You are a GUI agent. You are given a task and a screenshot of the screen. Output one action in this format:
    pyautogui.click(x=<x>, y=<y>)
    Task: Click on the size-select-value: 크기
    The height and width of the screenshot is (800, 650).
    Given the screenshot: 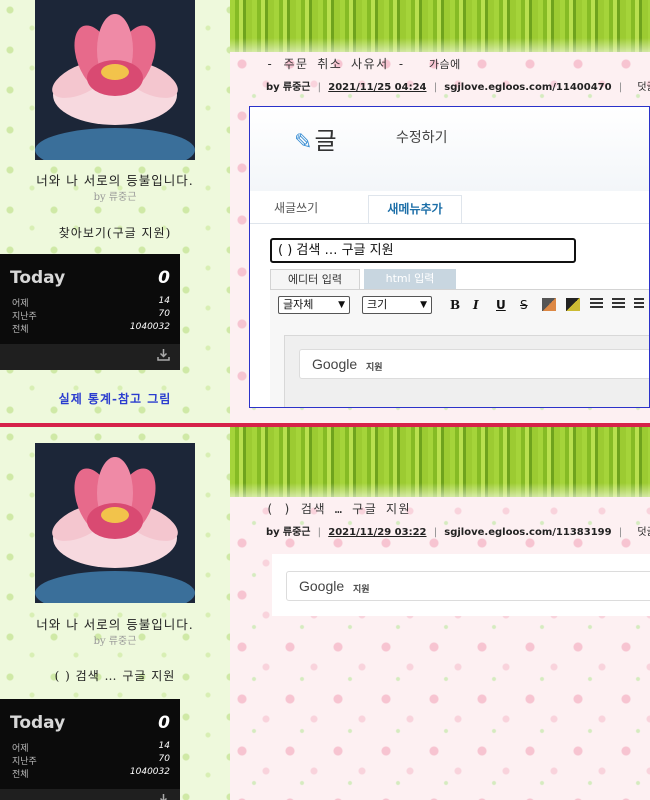 What is the action you would take?
    pyautogui.click(x=377, y=304)
    